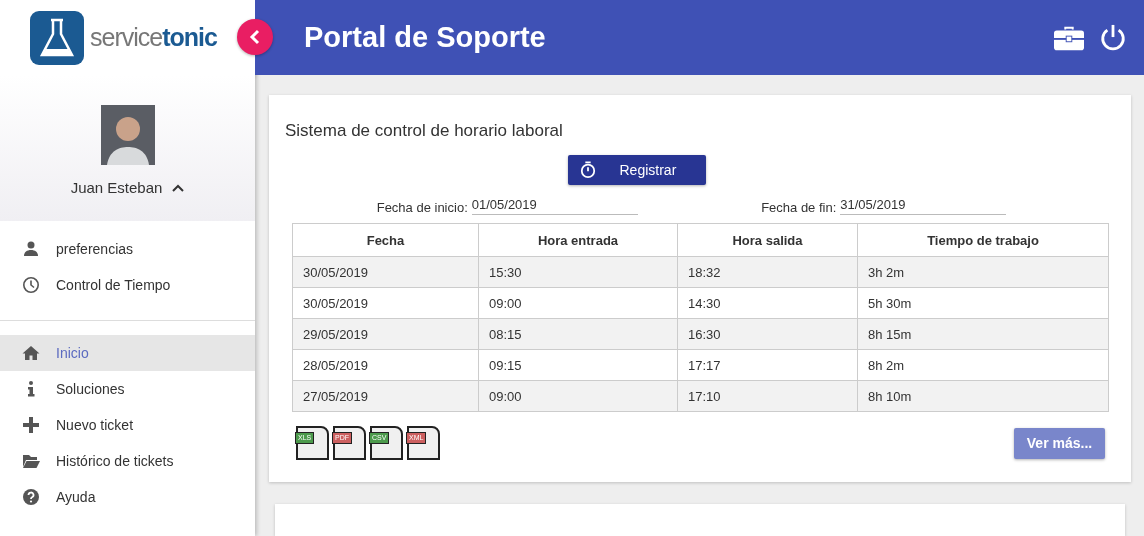 This screenshot has width=1144, height=536. Describe the element at coordinates (983, 365) in the screenshot. I see `table-cell: 8h 2m` at that location.